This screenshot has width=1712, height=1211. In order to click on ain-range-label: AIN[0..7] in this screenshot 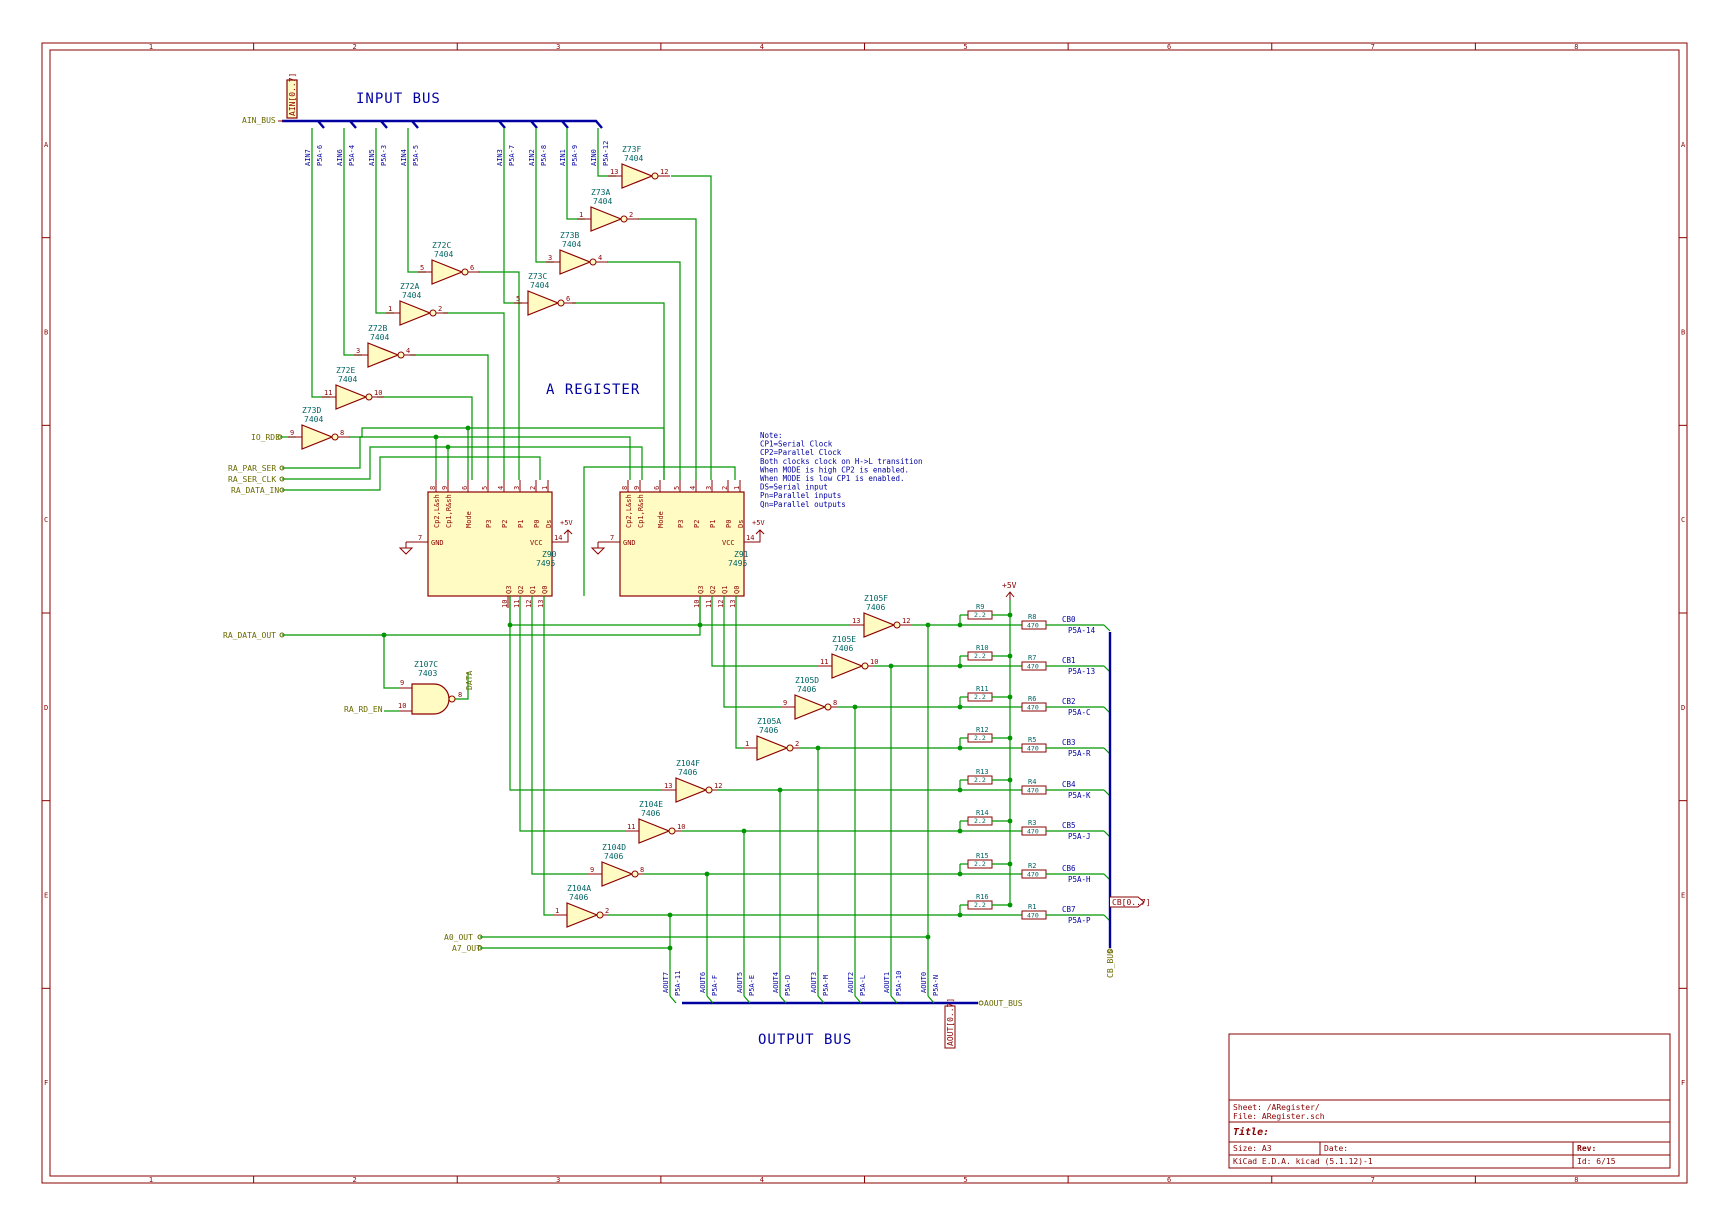, I will do `click(292, 94)`.